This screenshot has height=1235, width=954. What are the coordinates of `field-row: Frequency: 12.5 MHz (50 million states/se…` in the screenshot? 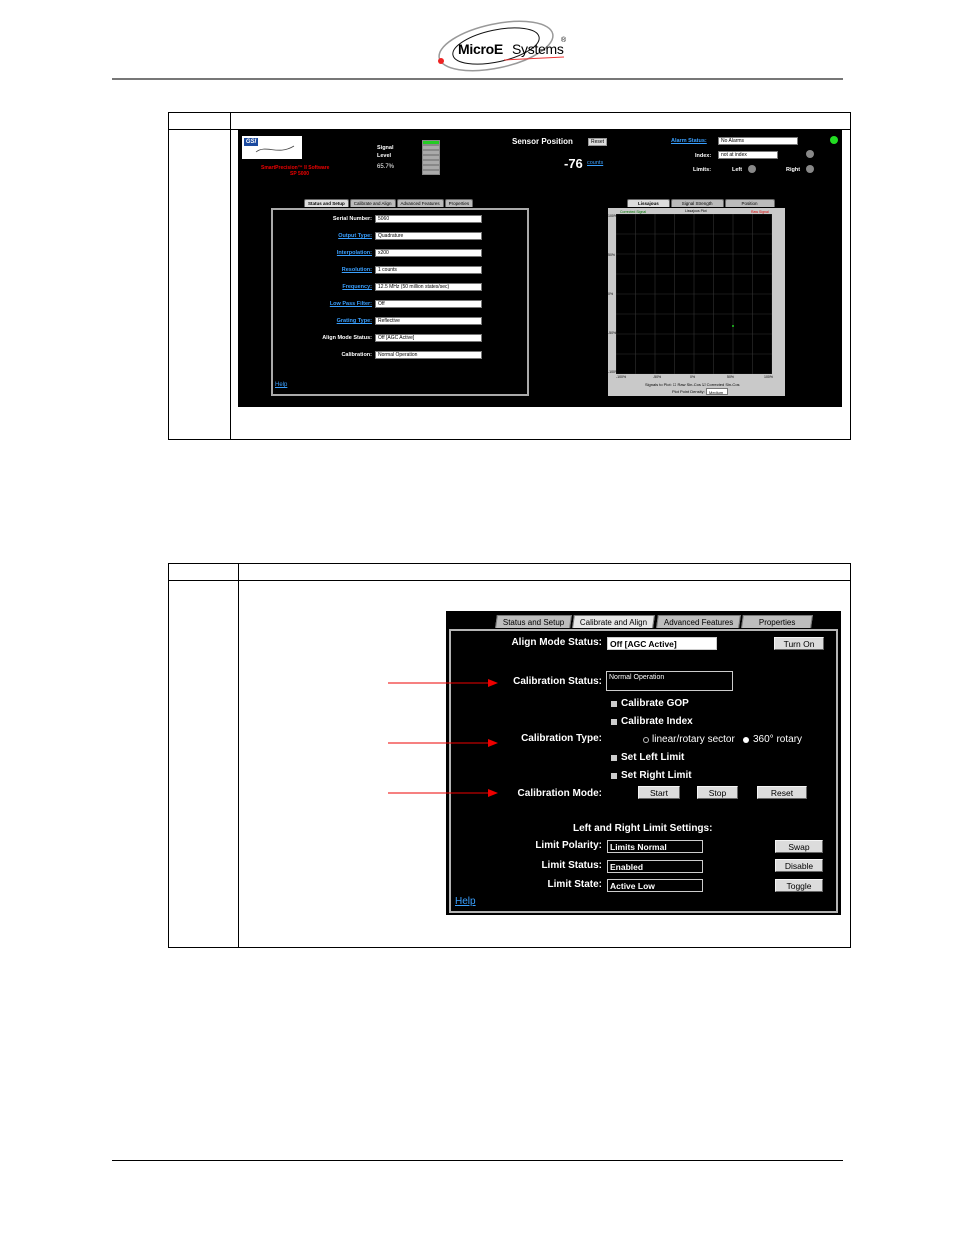 It's located at (400, 287).